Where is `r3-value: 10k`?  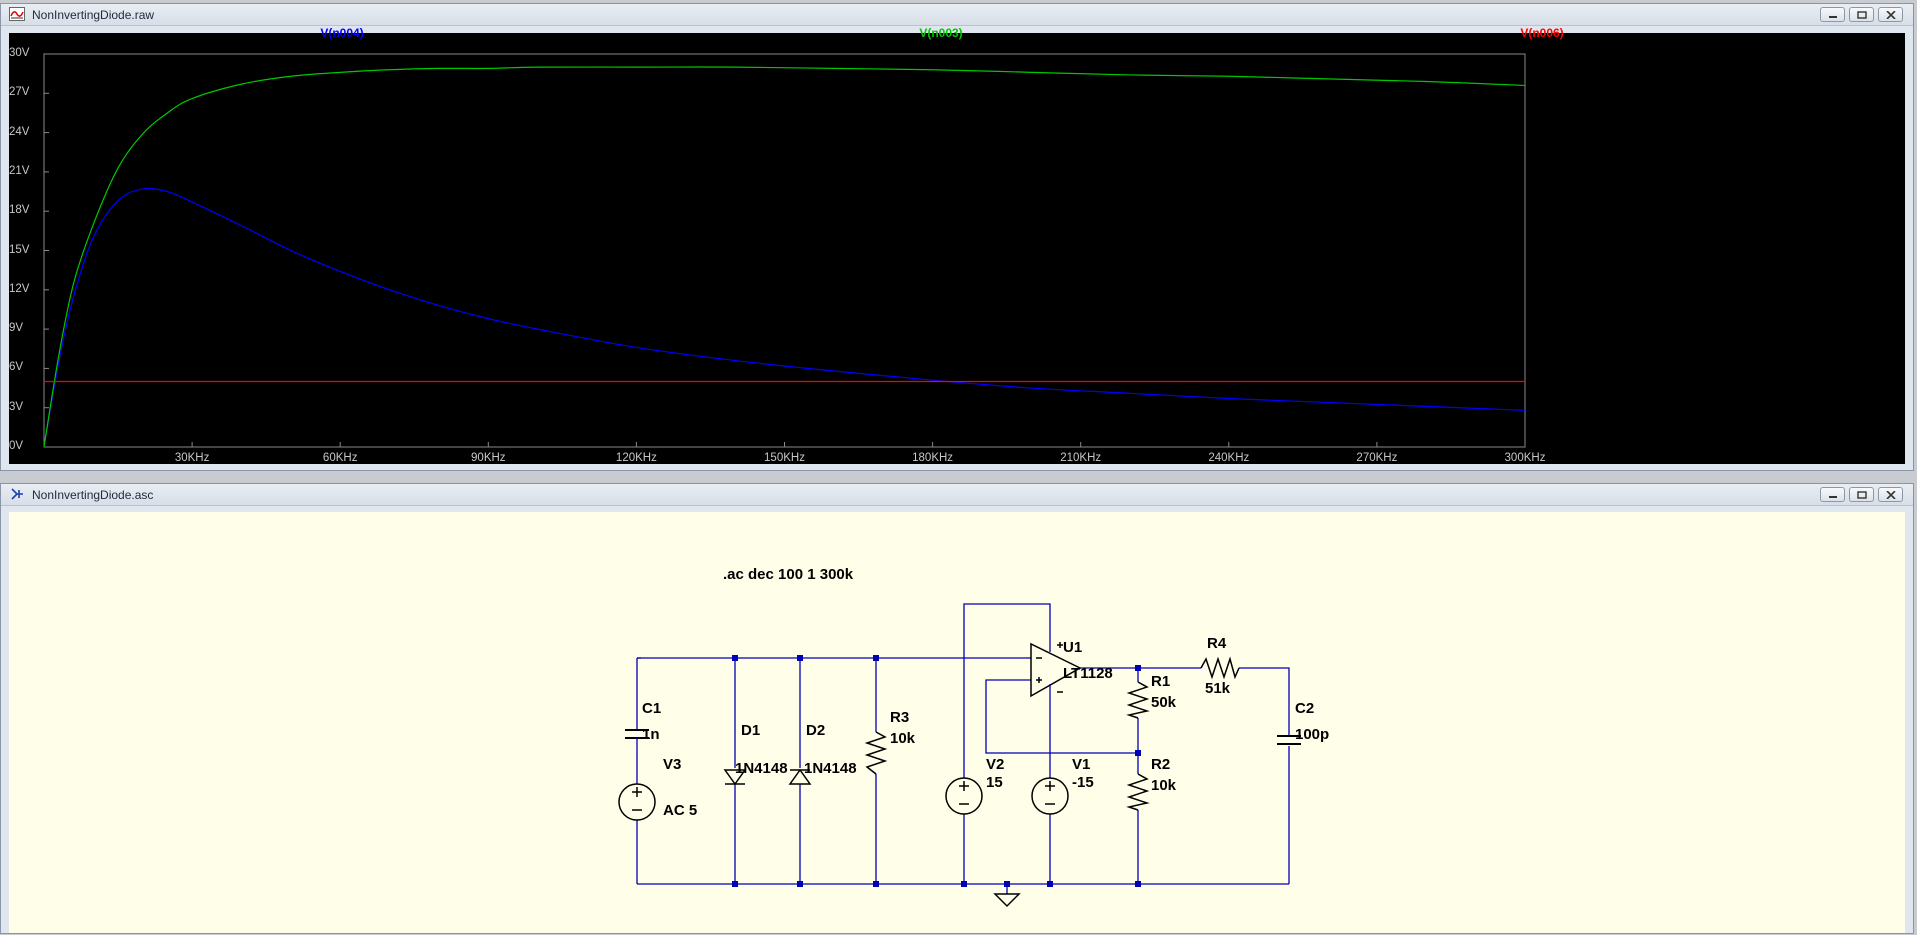 r3-value: 10k is located at coordinates (903, 738).